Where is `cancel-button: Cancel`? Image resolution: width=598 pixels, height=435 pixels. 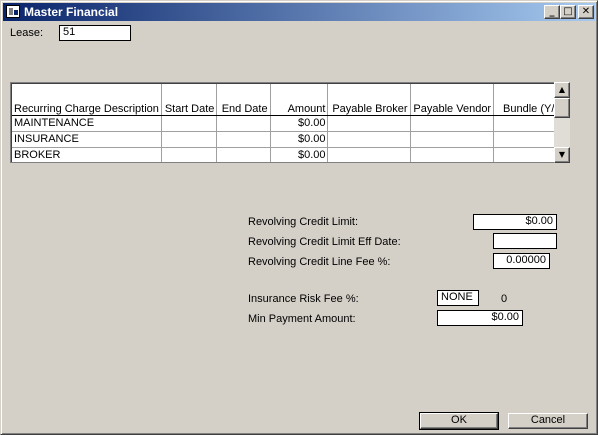 cancel-button: Cancel is located at coordinates (548, 421).